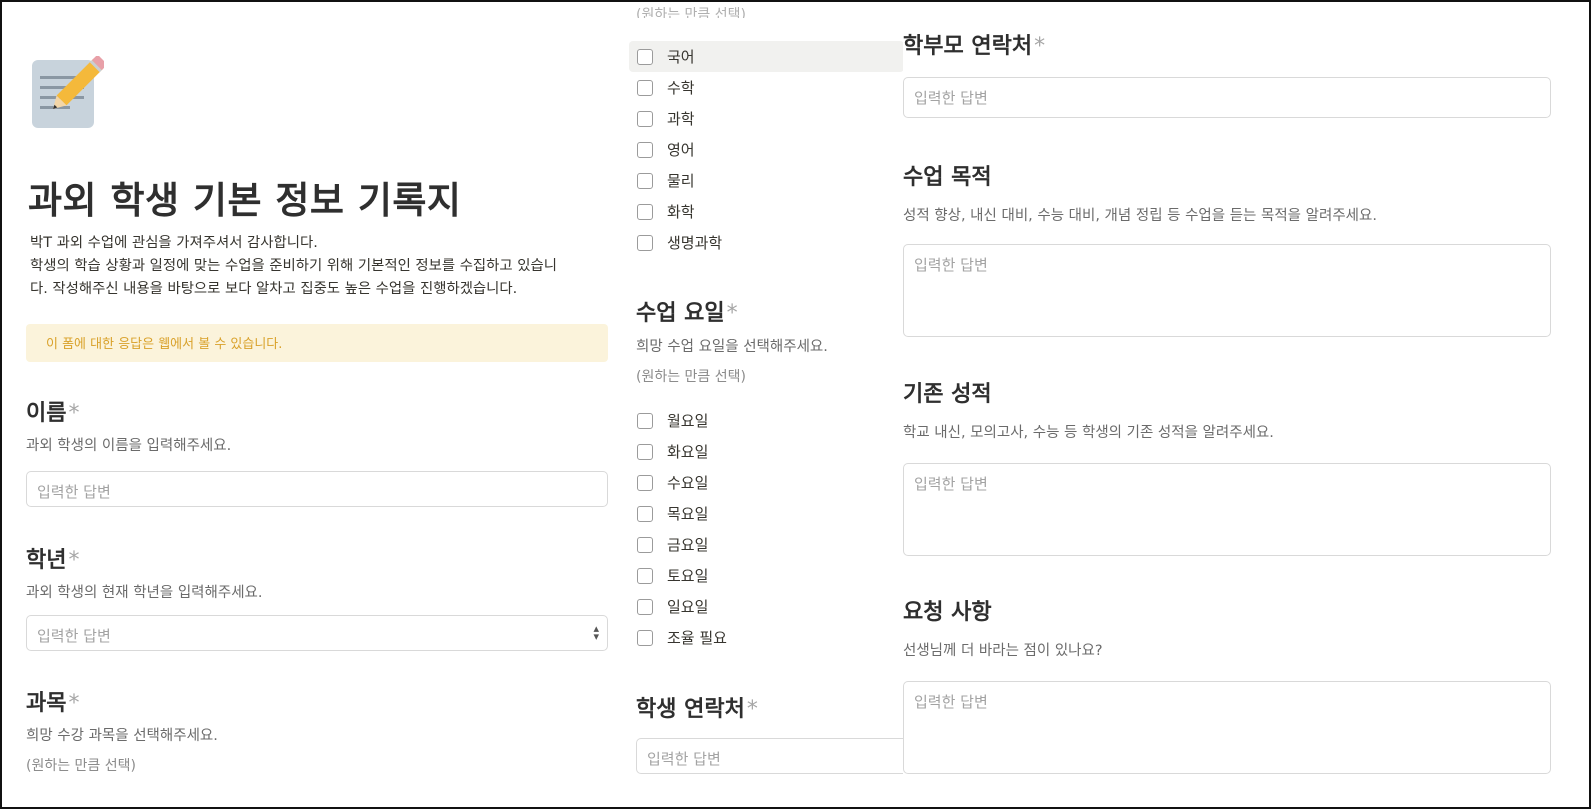 The image size is (1591, 809). I want to click on subject-option: 화학, so click(766, 211).